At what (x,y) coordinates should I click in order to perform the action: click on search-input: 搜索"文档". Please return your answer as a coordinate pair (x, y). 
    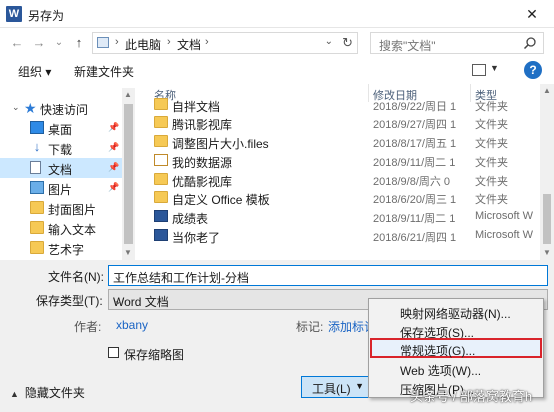
    Looking at the image, I should click on (407, 45).